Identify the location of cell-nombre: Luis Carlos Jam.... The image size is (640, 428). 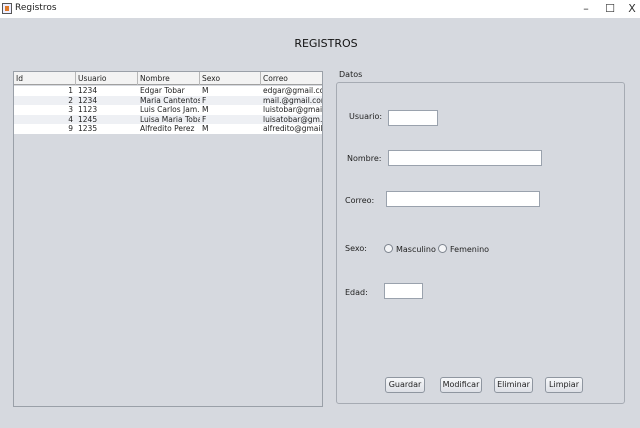
(170, 109).